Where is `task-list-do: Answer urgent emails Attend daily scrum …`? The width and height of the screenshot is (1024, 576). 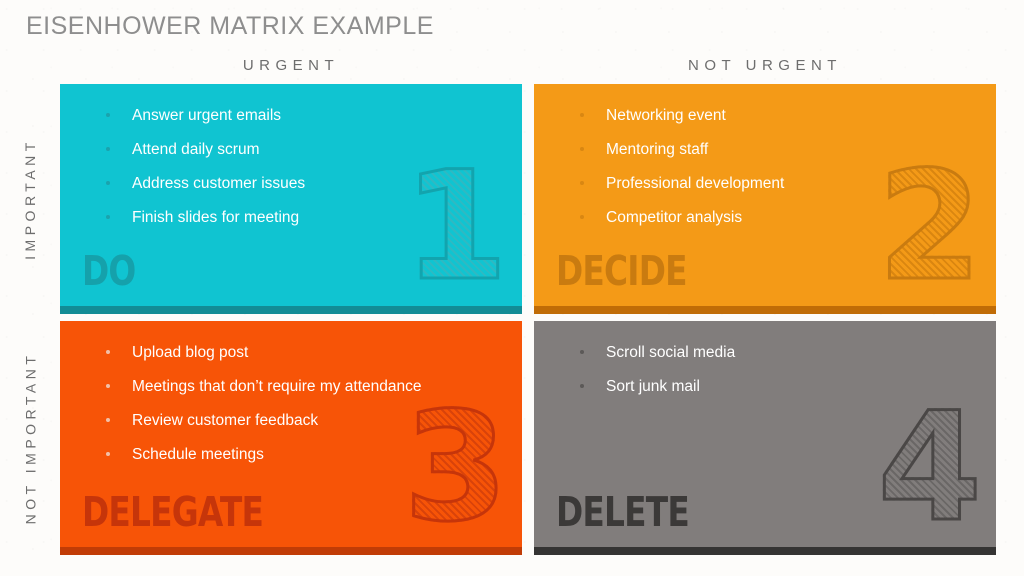
task-list-do: Answer urgent emails Attend daily scrum … is located at coordinates (279, 176).